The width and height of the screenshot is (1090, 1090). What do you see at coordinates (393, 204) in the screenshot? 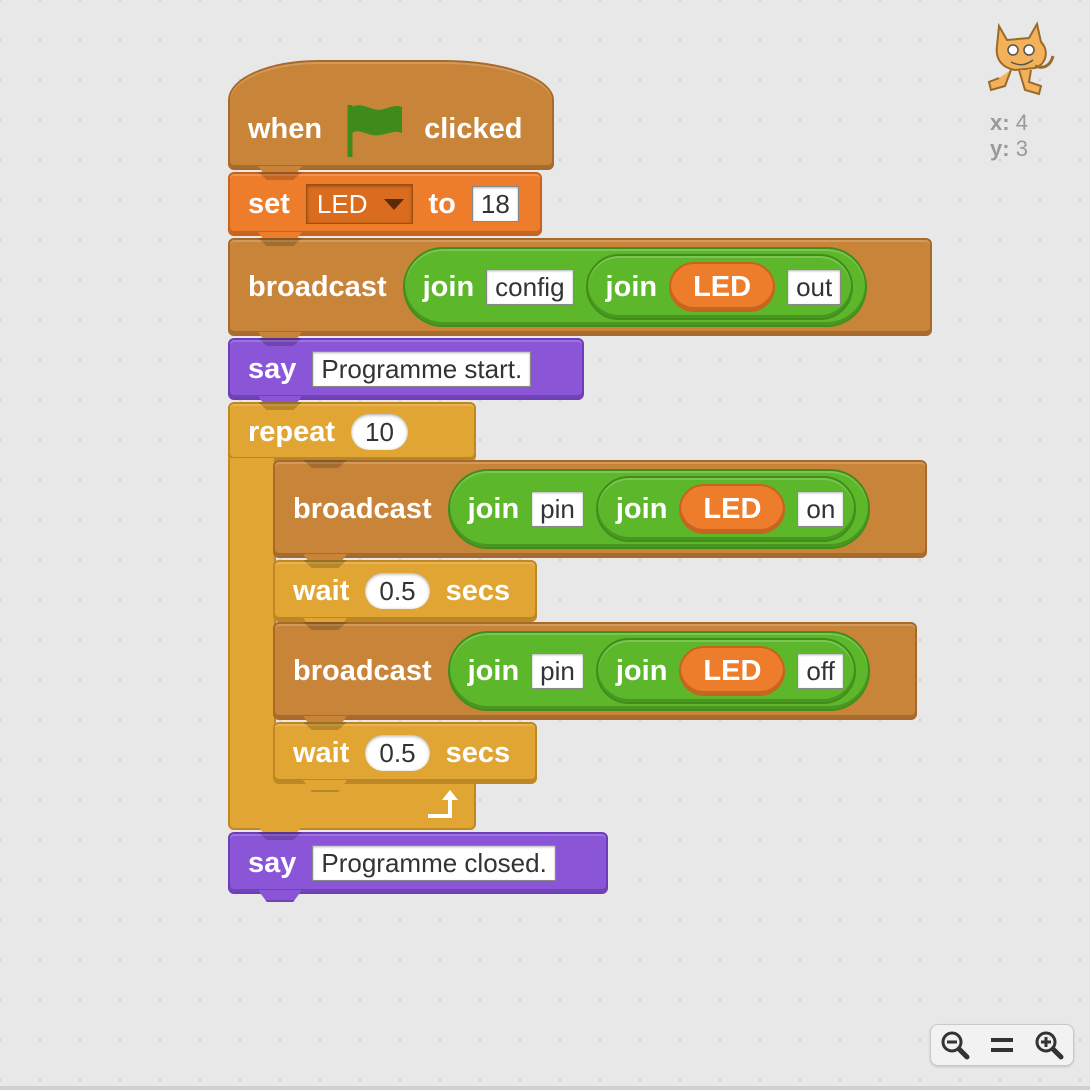
I see `dropdown-arrow-icon` at bounding box center [393, 204].